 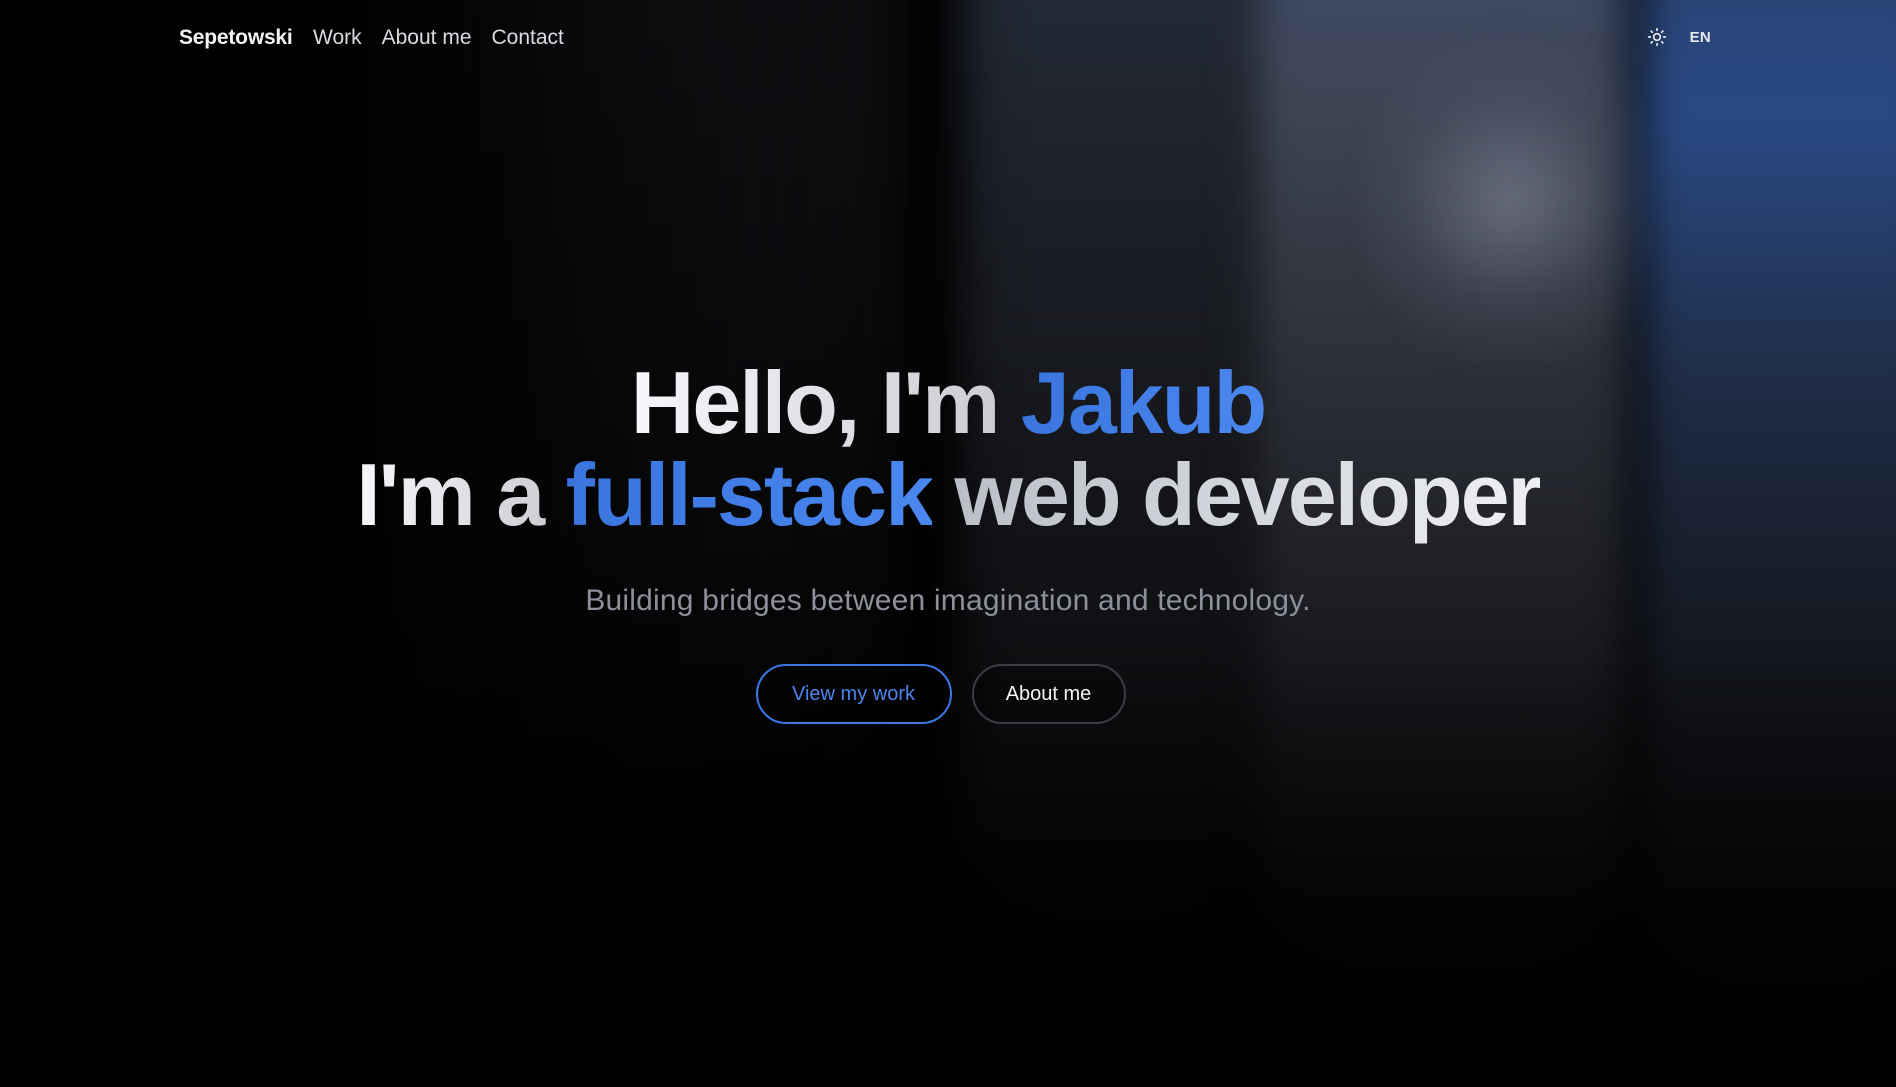 I want to click on nav-links: Work About me Contact, so click(x=438, y=38).